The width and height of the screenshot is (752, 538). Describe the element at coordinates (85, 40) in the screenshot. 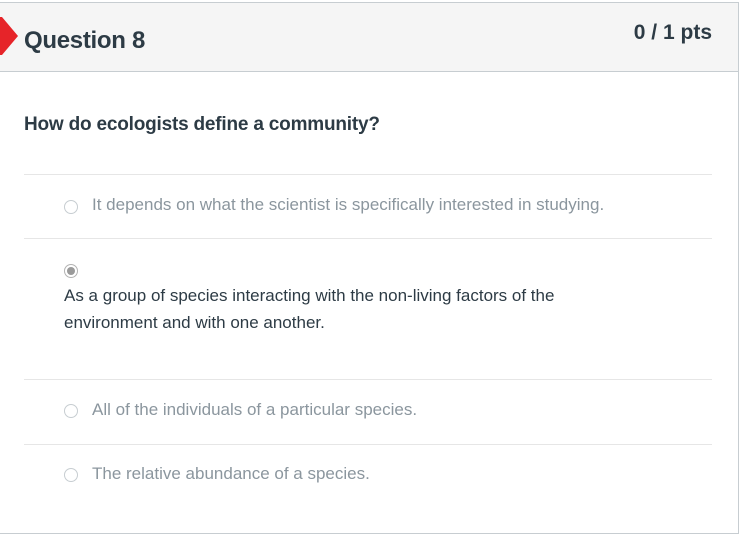

I see `question-title: Question 8` at that location.